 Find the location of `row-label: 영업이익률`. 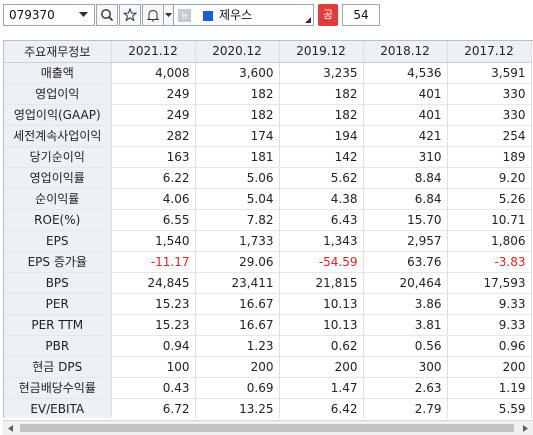

row-label: 영업이익률 is located at coordinates (58, 178).